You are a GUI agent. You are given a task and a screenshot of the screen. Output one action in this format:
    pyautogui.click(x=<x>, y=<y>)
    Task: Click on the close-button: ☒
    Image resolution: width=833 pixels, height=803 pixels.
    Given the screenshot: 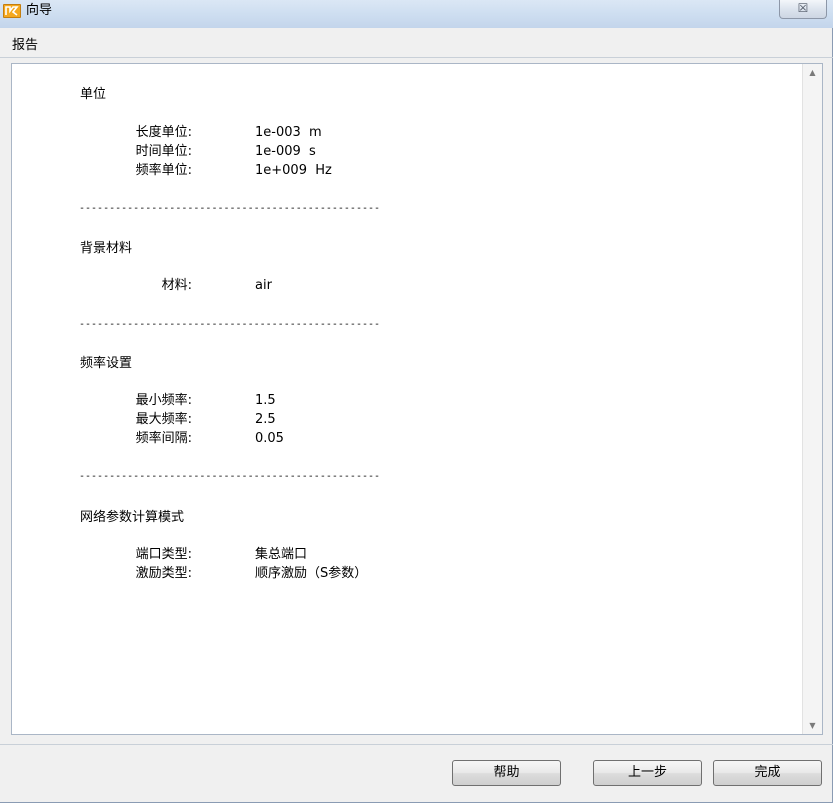 What is the action you would take?
    pyautogui.click(x=803, y=9)
    